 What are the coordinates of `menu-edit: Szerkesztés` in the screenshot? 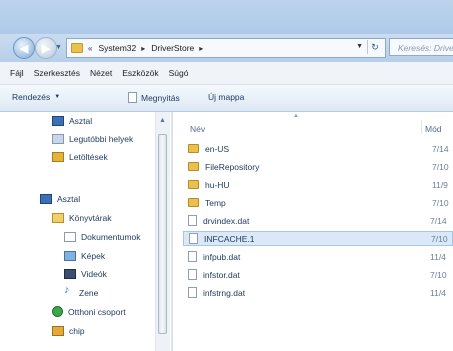 It's located at (57, 73).